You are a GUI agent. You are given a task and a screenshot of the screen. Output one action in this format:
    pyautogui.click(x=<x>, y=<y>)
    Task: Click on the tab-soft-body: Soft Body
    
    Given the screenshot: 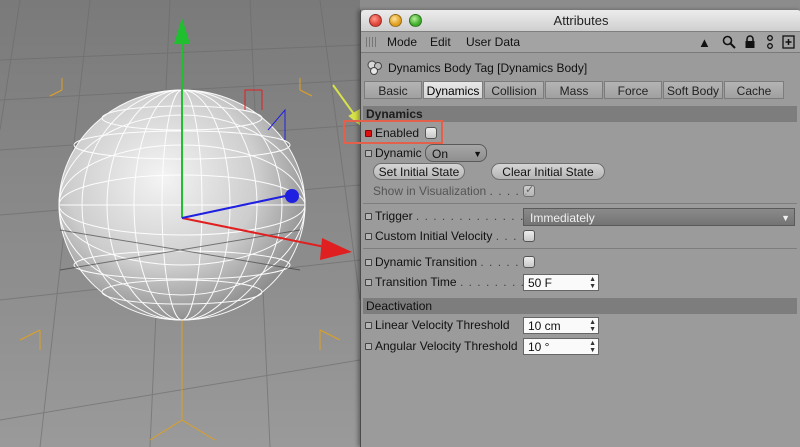 What is the action you would take?
    pyautogui.click(x=693, y=90)
    